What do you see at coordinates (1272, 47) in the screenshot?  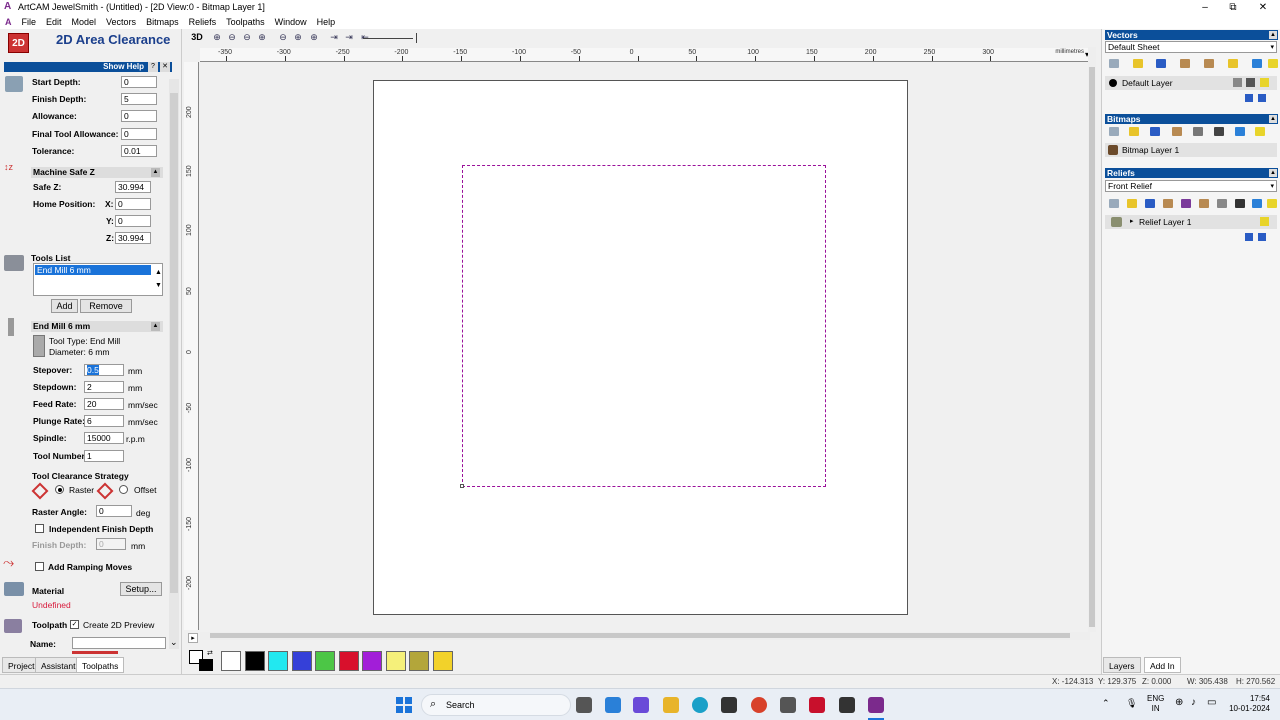 I see `dropdown-arrow-icon: ▾` at bounding box center [1272, 47].